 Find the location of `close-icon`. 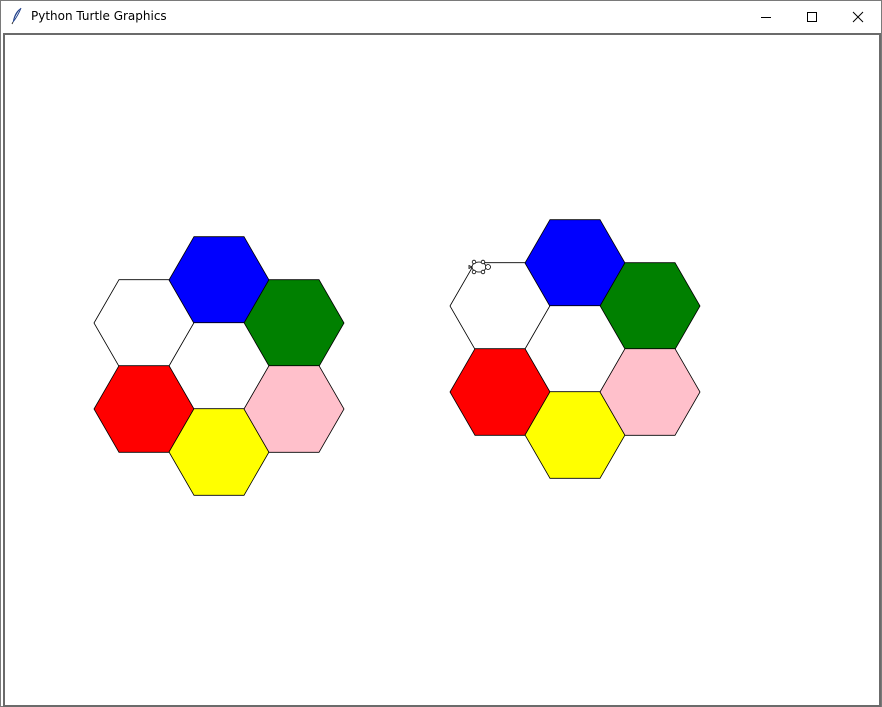

close-icon is located at coordinates (858, 16).